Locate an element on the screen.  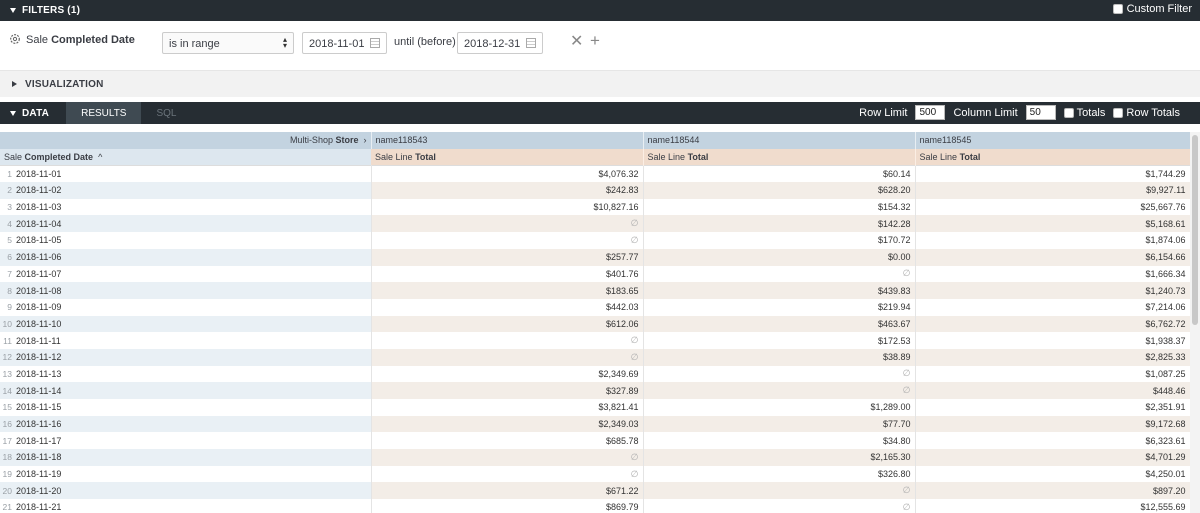
value-cell: $77.70 is located at coordinates (779, 424).